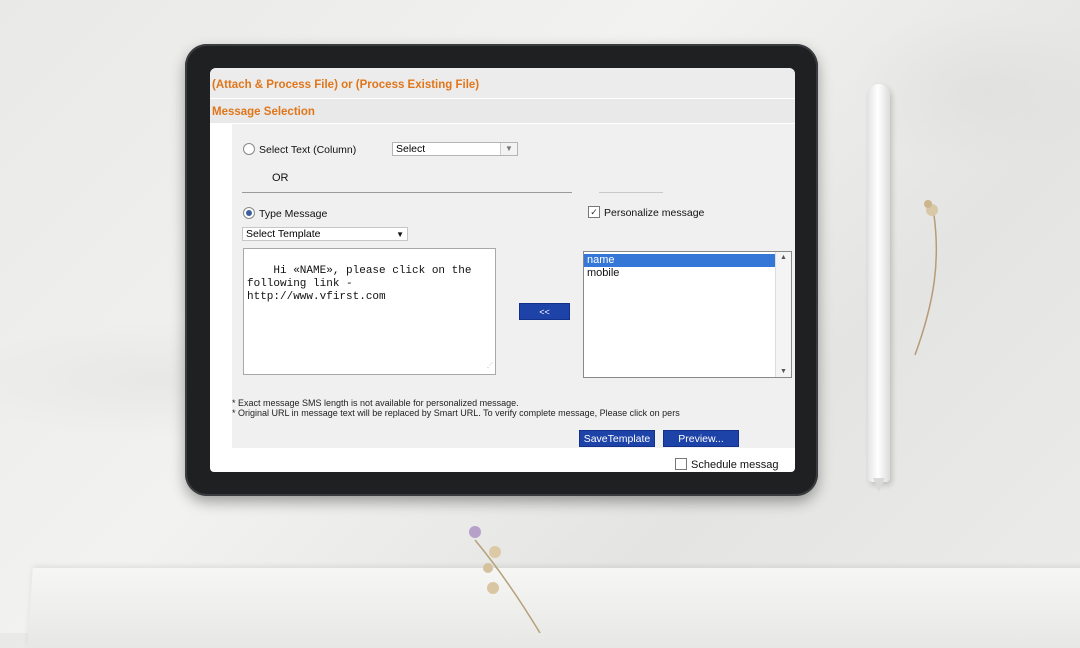 The image size is (1080, 648). I want to click on personalize-label: Personalize message, so click(654, 213).